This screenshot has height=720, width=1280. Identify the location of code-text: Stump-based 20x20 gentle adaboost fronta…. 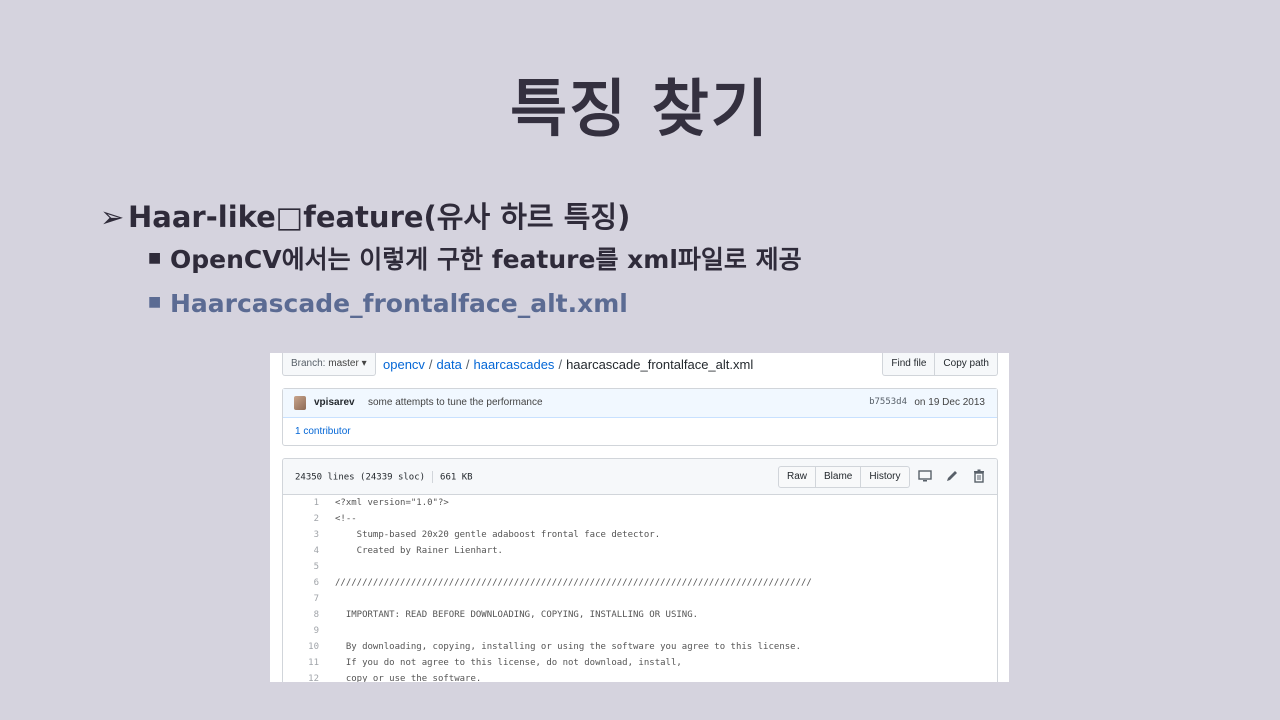
(498, 535).